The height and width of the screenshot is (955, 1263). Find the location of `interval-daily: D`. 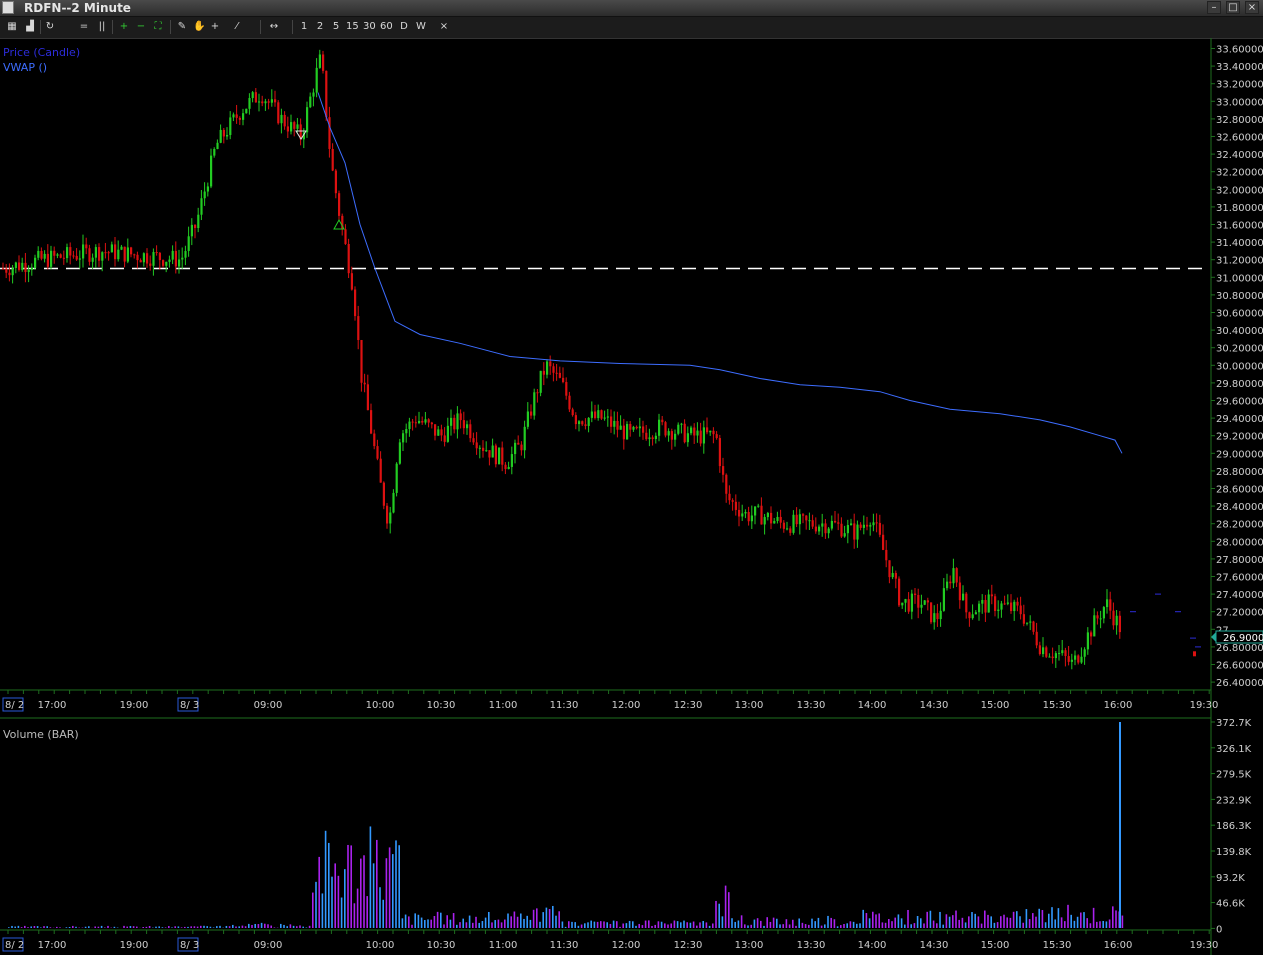

interval-daily: D is located at coordinates (404, 27).